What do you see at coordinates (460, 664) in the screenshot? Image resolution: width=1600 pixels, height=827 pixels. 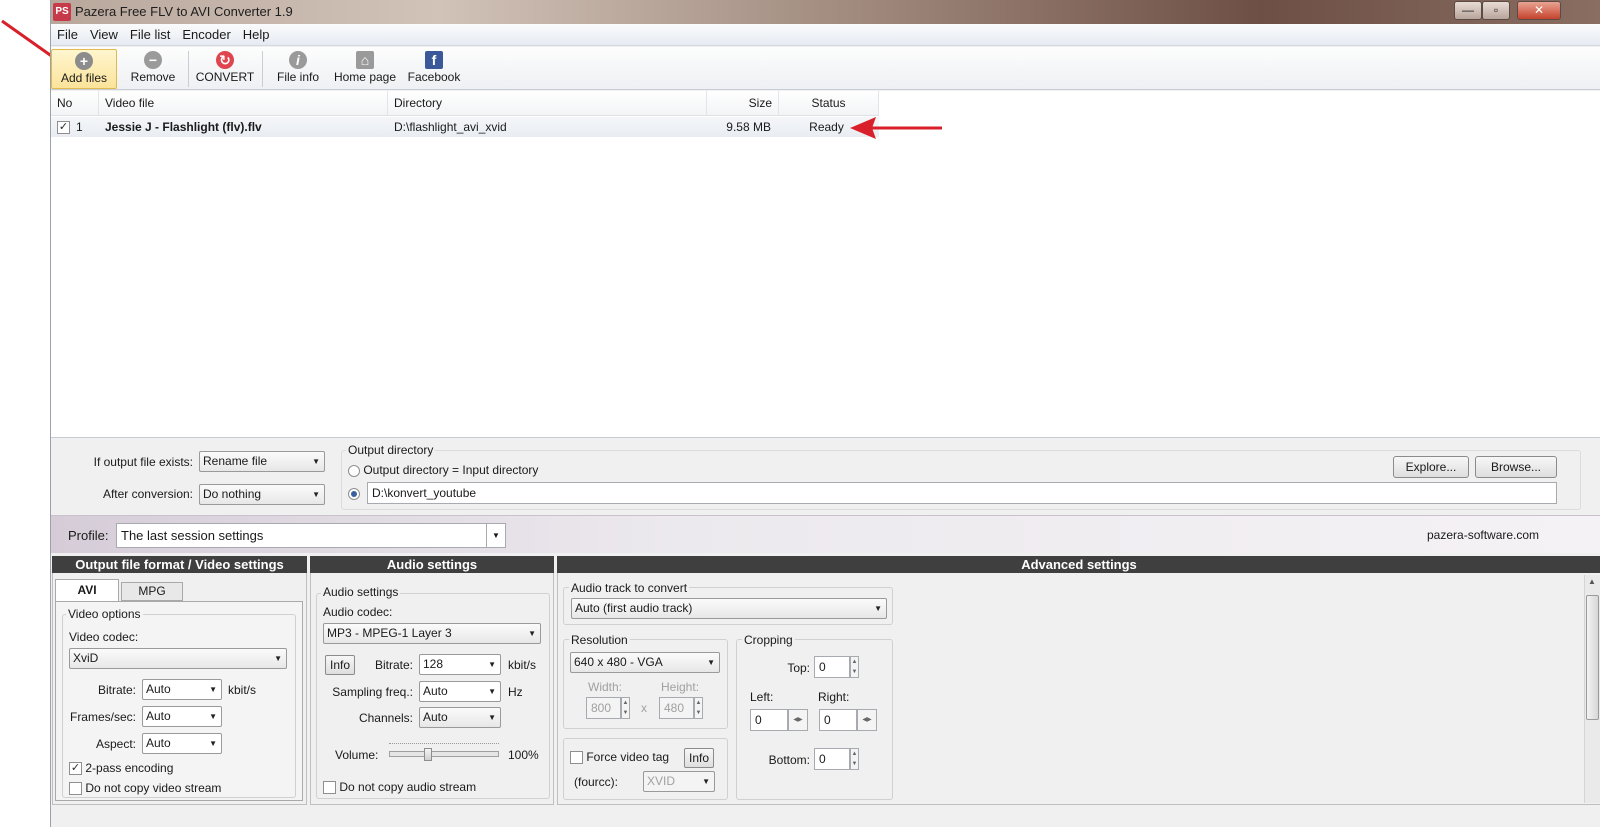 I see `audio-bitrate-combo: 128 ▼` at bounding box center [460, 664].